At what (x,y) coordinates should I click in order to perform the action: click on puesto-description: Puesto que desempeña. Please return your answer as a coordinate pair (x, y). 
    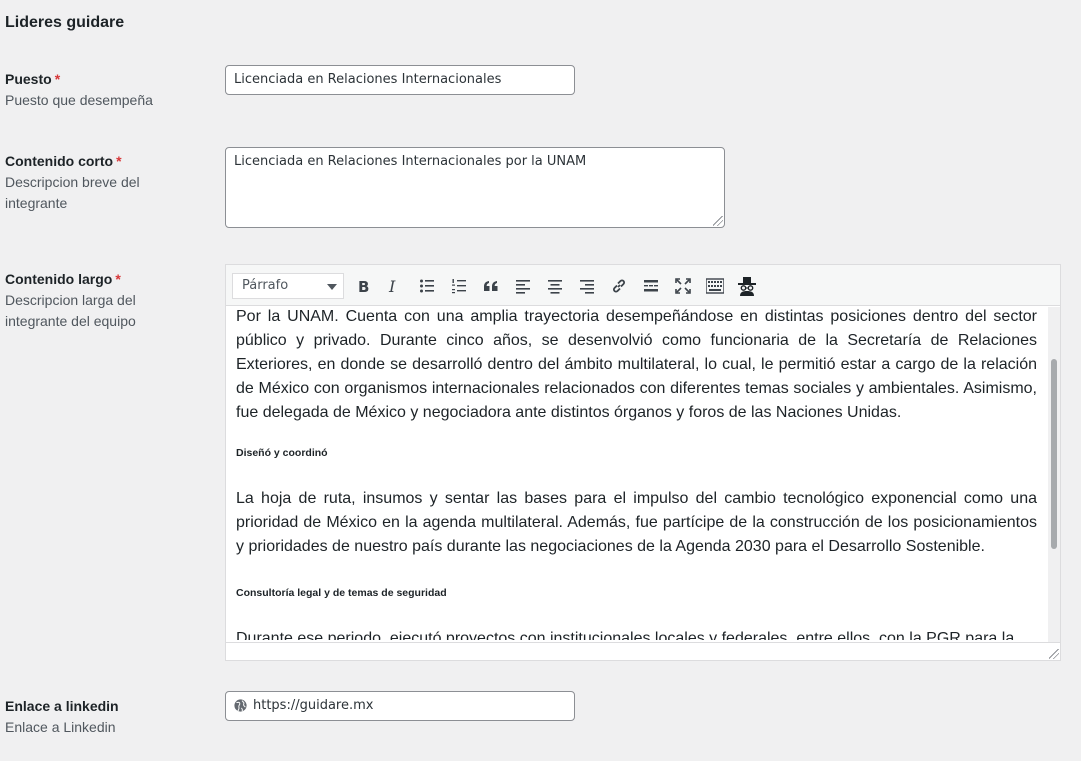
    Looking at the image, I should click on (79, 100).